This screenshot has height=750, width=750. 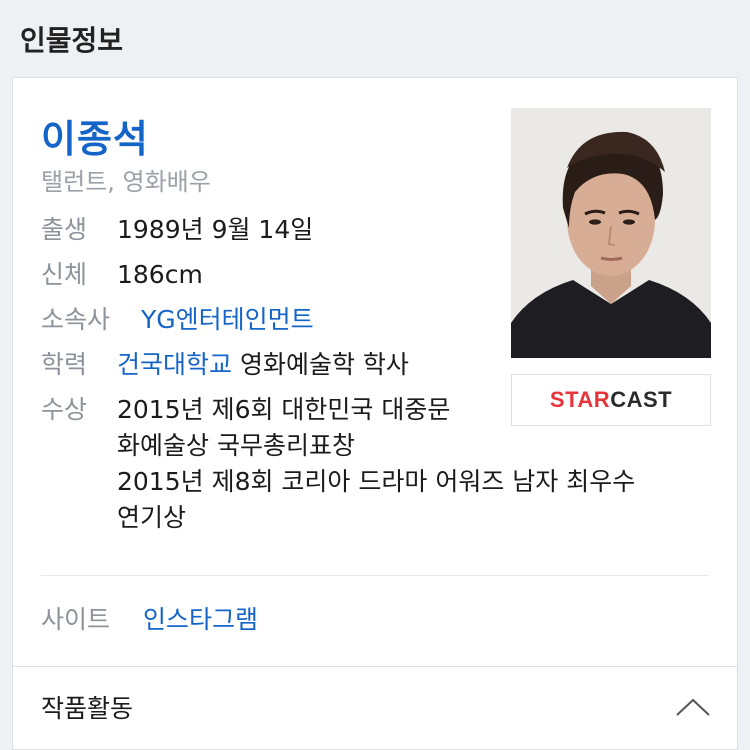 I want to click on awards-label: 수상, so click(x=64, y=409).